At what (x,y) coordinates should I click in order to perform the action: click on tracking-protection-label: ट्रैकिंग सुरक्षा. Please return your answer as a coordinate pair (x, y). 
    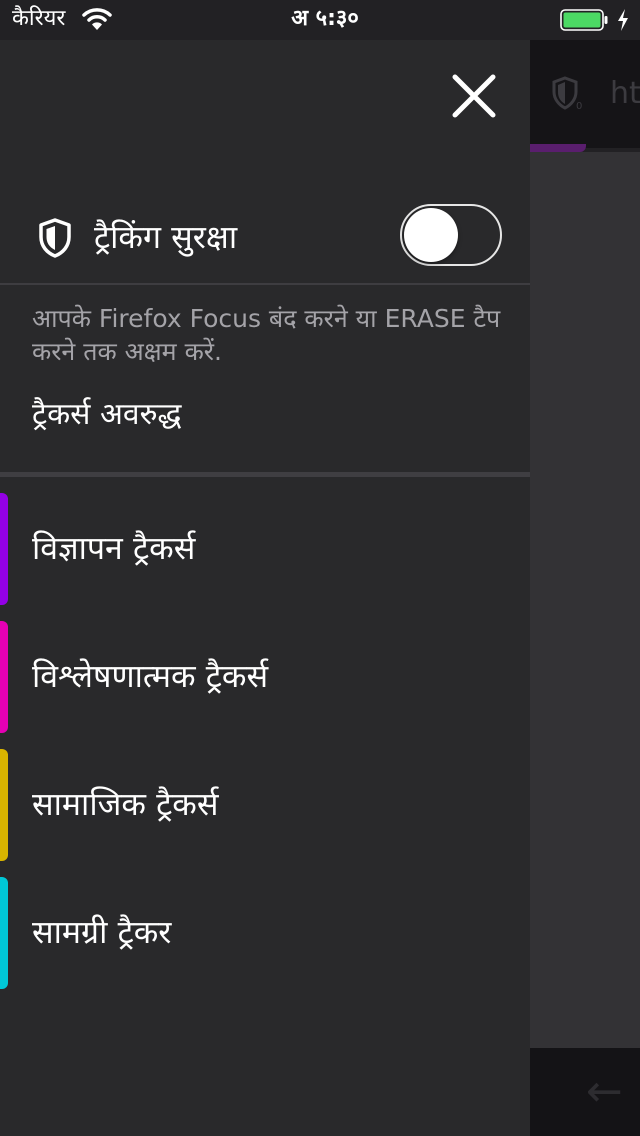
    Looking at the image, I should click on (166, 237).